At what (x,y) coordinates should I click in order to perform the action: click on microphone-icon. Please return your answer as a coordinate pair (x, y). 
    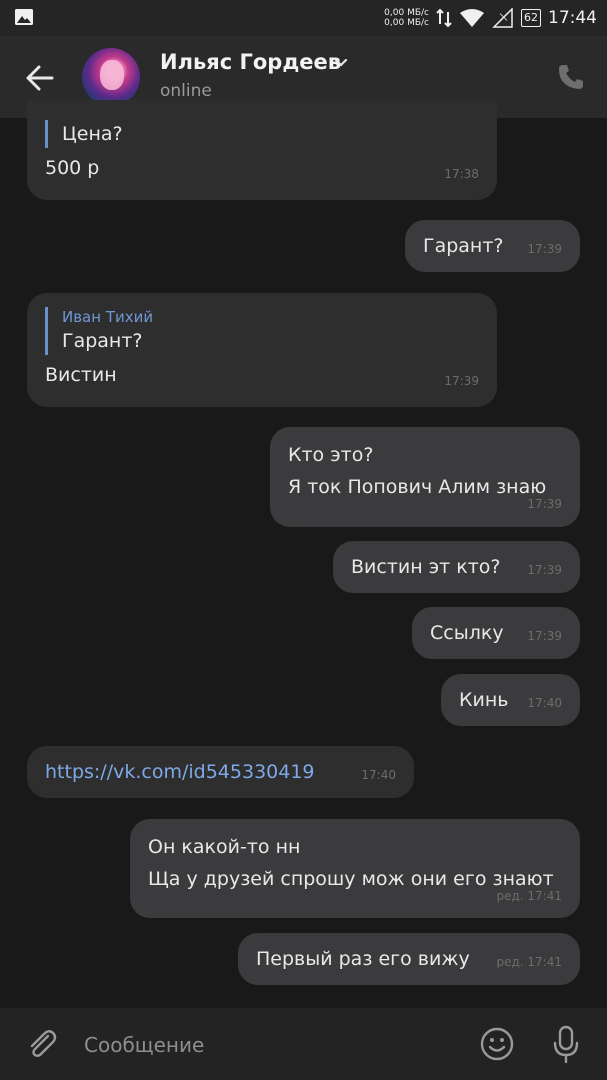
    Looking at the image, I should click on (566, 1044).